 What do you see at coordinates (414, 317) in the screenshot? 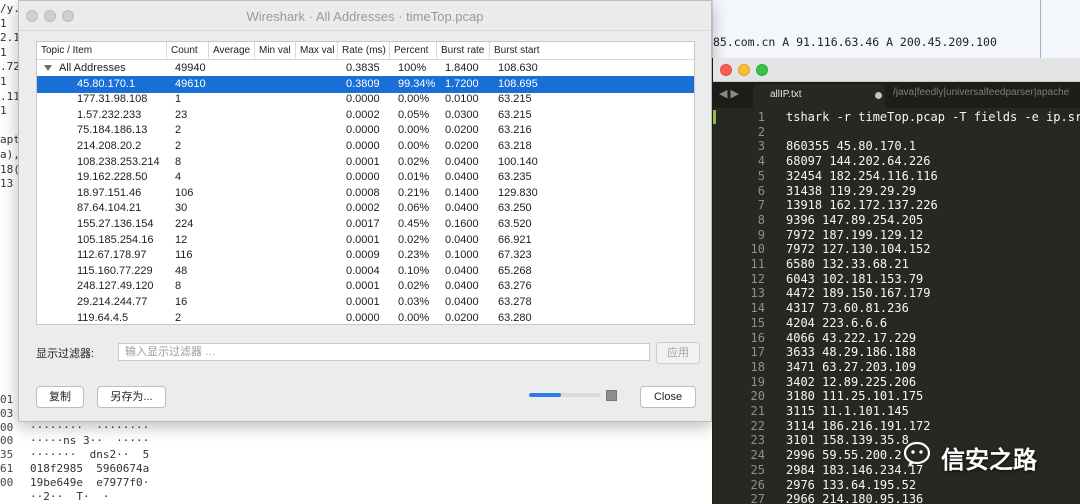
I see `cell-percent: 0.00%` at bounding box center [414, 317].